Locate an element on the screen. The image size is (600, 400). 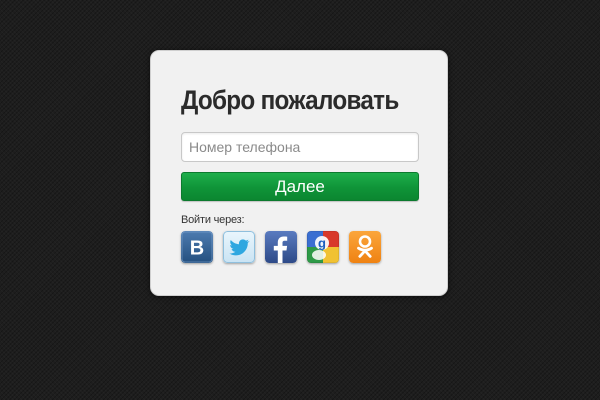
vk-icon: B is located at coordinates (197, 247).